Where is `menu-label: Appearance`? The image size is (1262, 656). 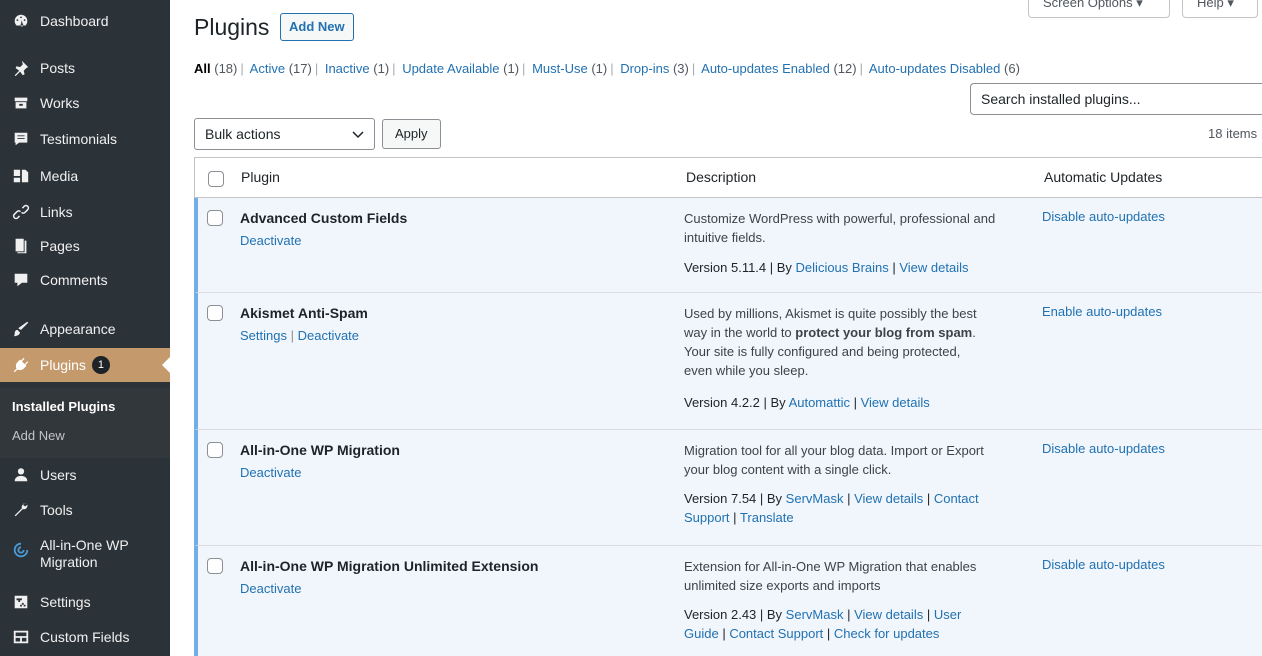
menu-label: Appearance is located at coordinates (78, 328).